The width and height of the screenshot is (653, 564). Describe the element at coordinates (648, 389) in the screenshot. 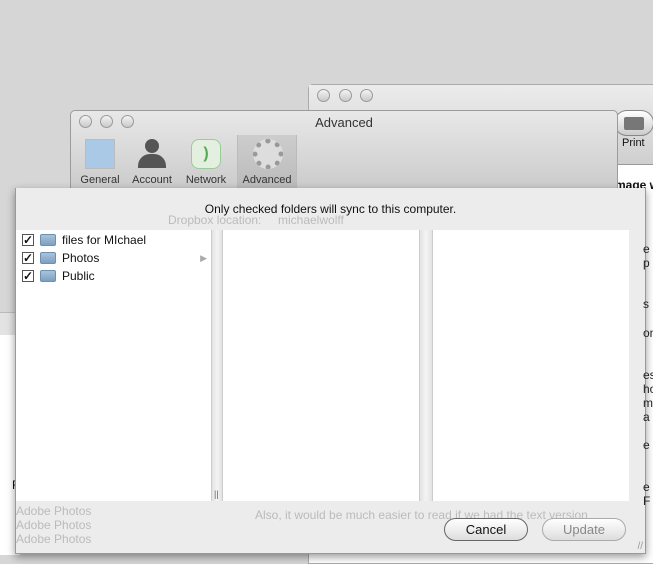

I see `background-text: ho` at that location.